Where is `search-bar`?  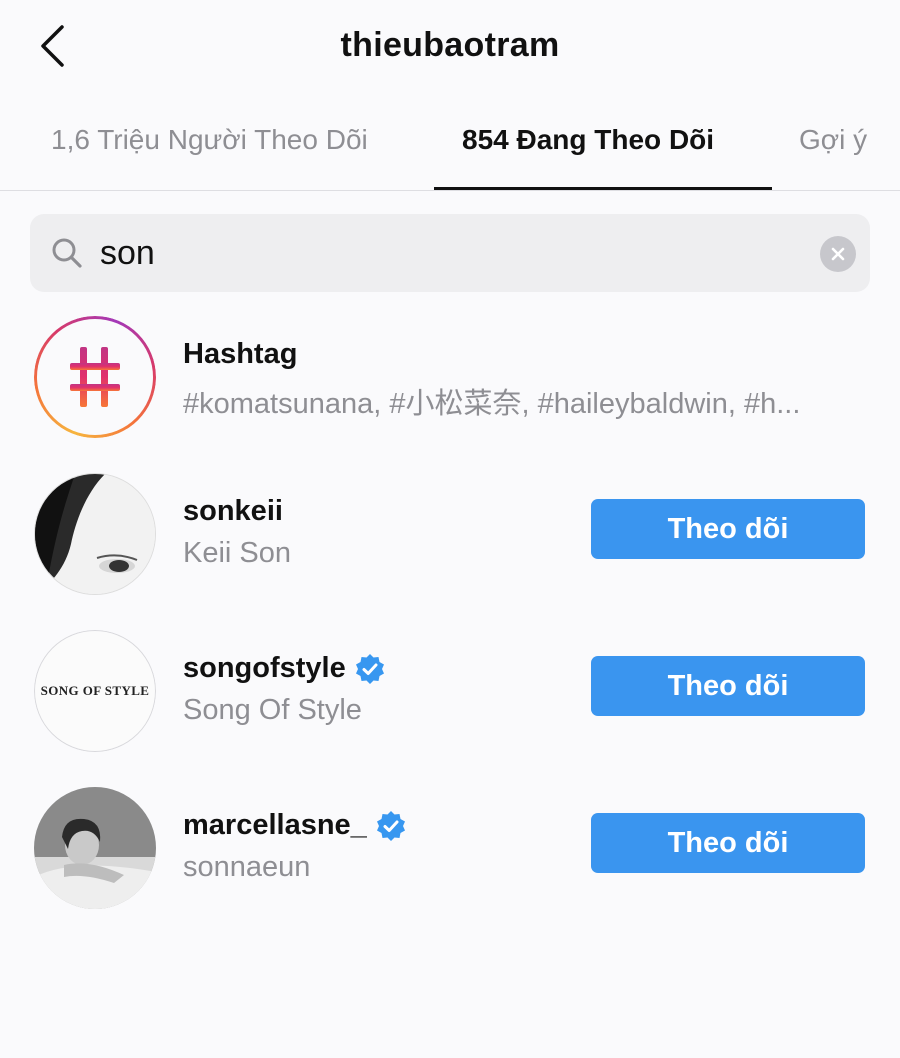 search-bar is located at coordinates (450, 253).